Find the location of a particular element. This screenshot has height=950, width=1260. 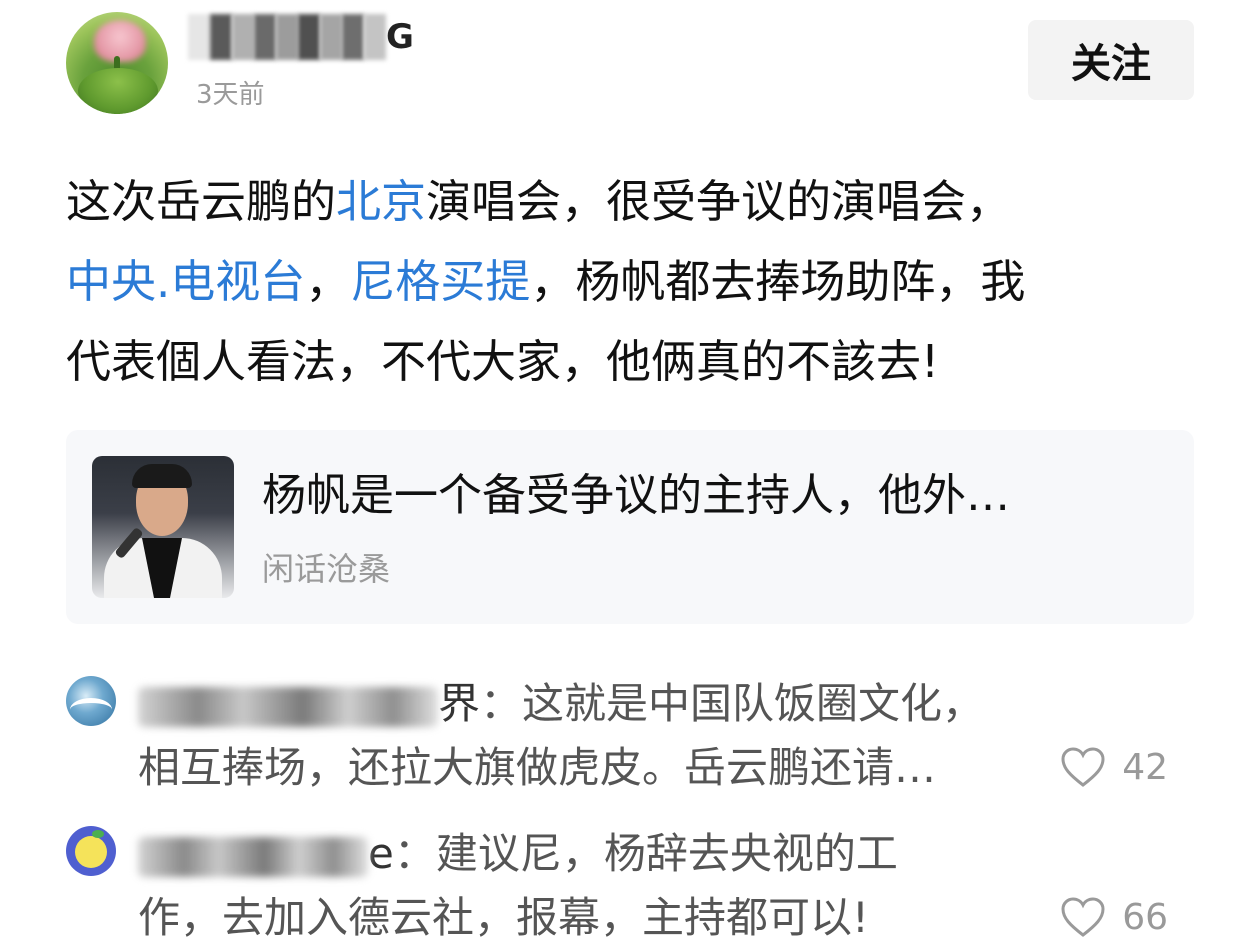

post-text-segment: 演唱会，很受争议的演唱会， is located at coordinates (719, 201).